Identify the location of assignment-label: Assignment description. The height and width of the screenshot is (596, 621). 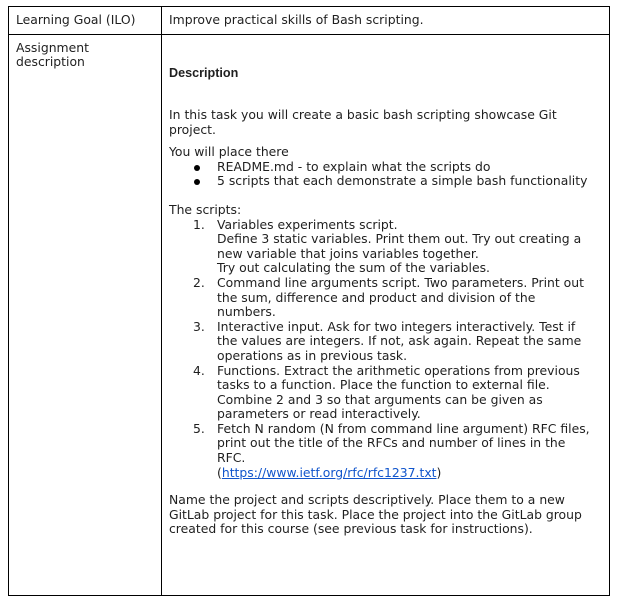
(85, 52).